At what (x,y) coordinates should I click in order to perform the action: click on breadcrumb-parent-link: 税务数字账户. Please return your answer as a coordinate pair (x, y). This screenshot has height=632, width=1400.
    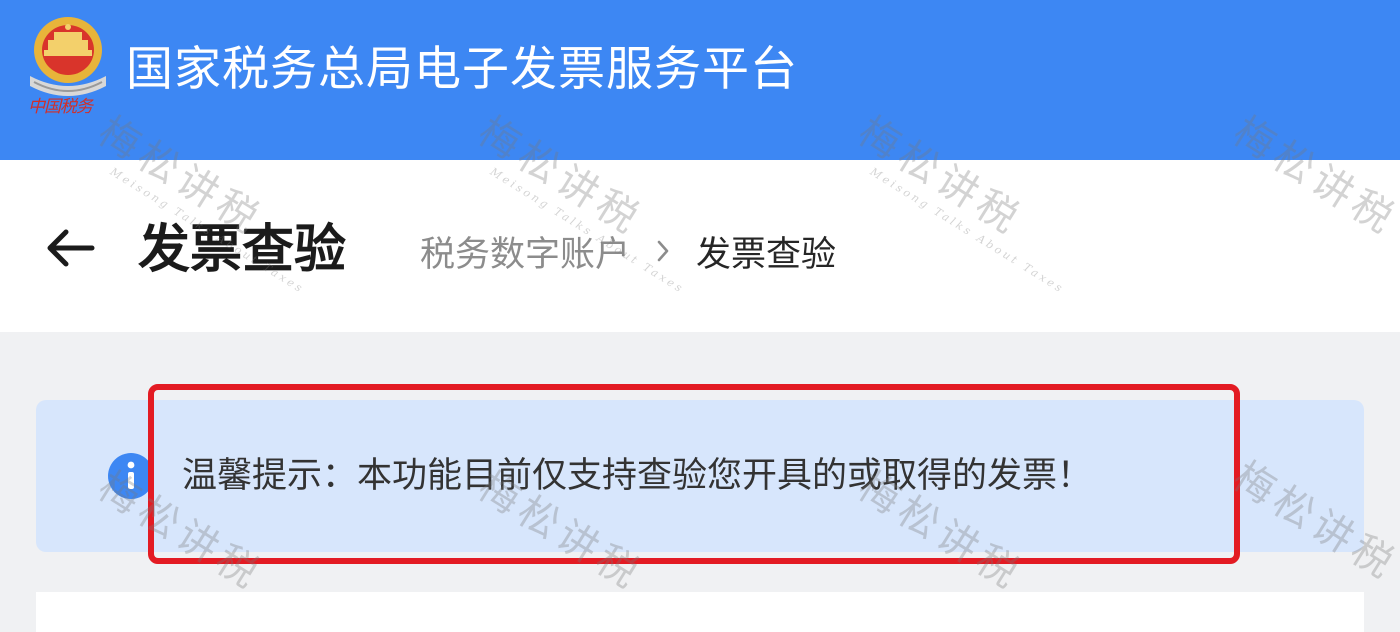
    Looking at the image, I should click on (525, 251).